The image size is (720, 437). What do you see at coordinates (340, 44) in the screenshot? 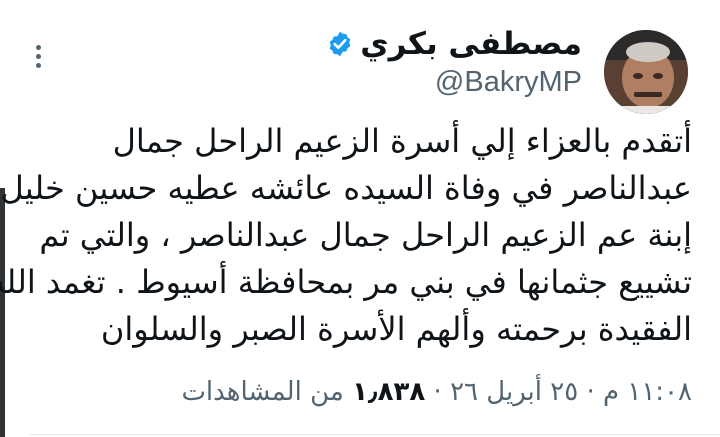
I see `verified-badge-icon` at bounding box center [340, 44].